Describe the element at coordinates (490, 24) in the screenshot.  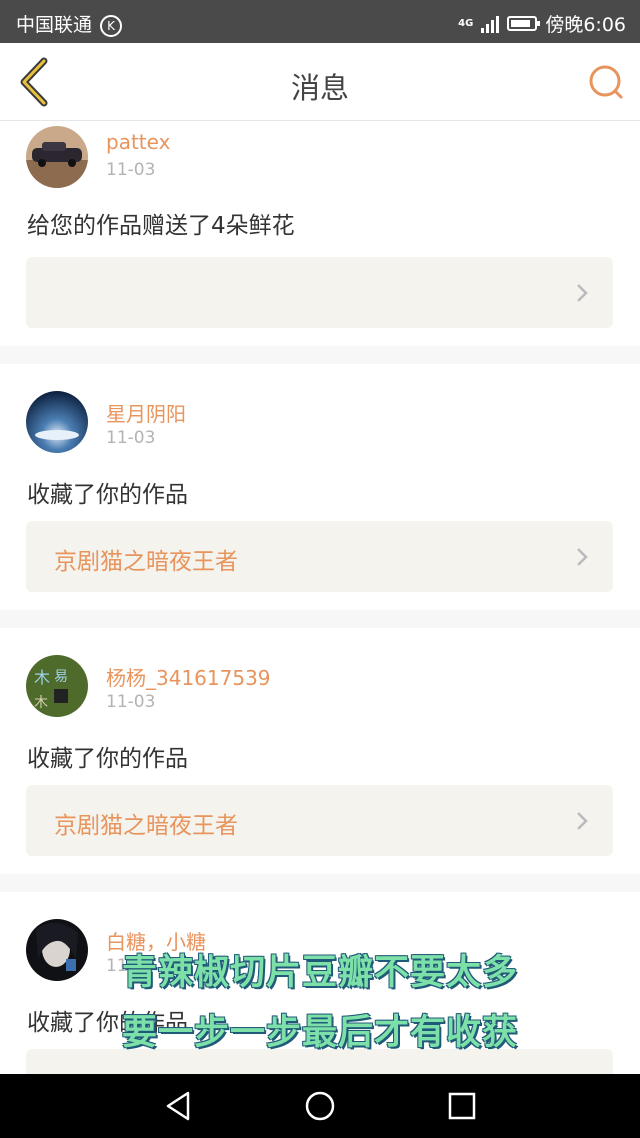
I see `signal-icon` at that location.